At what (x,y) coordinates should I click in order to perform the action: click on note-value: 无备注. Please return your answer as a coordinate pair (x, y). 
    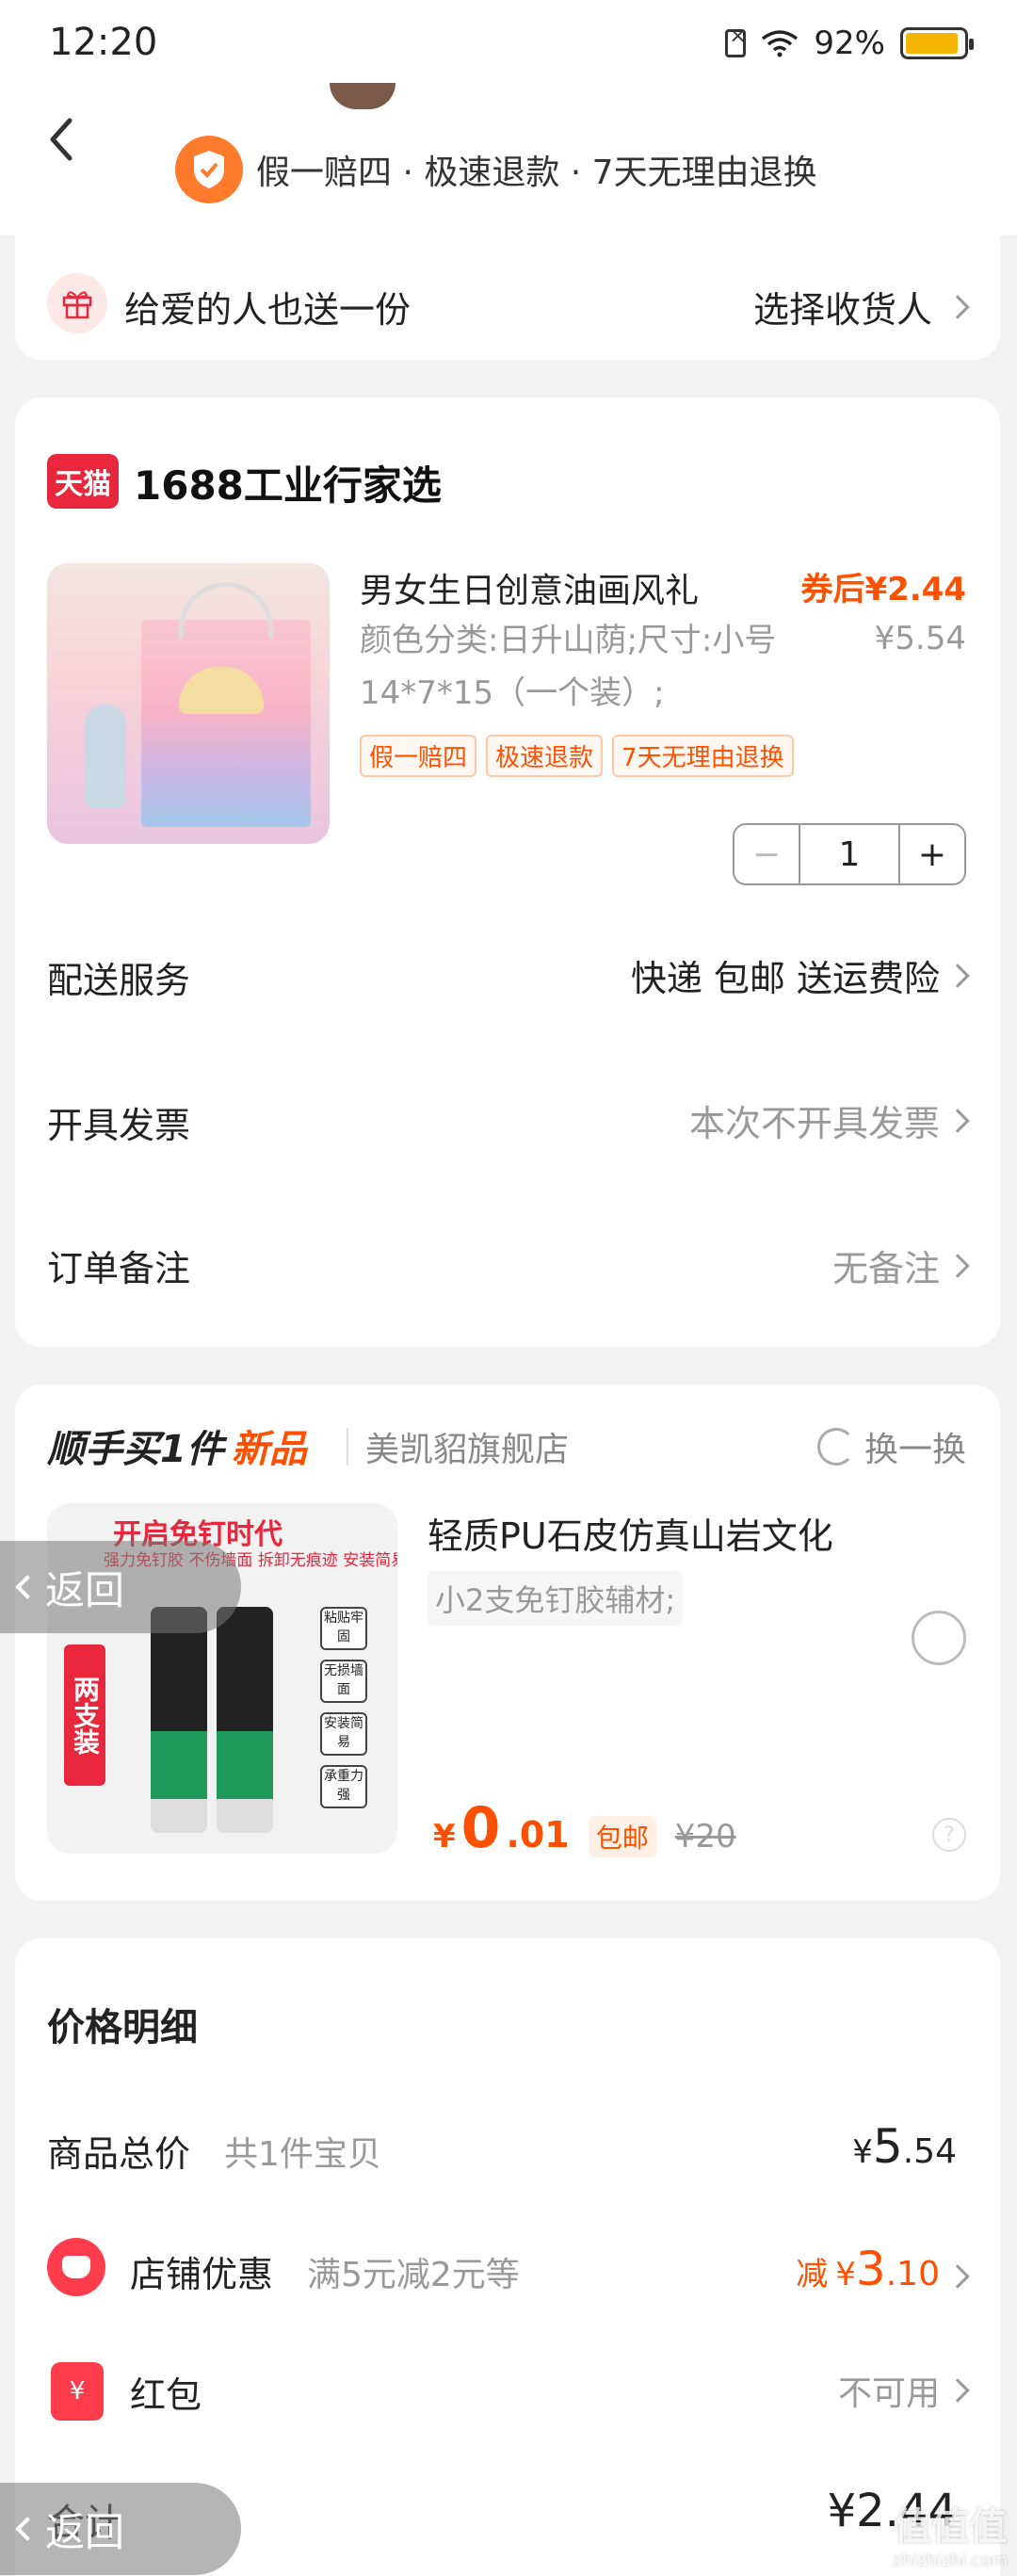
    Looking at the image, I should click on (886, 1268).